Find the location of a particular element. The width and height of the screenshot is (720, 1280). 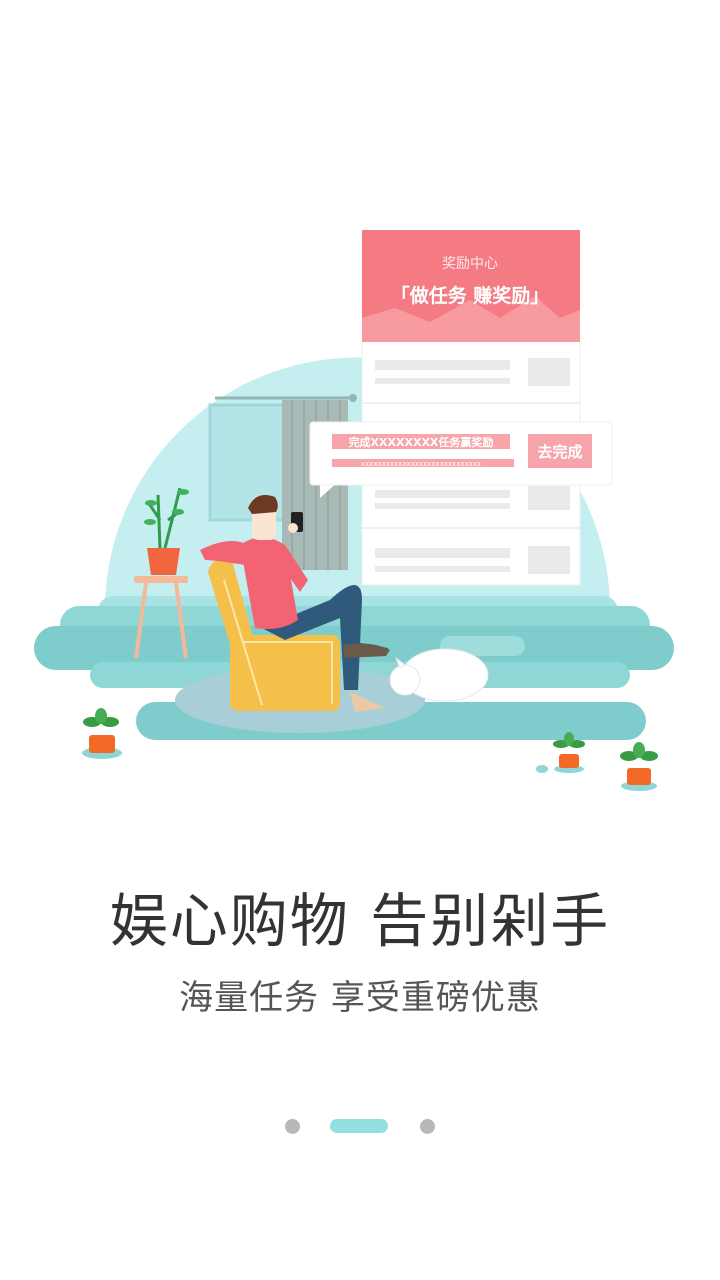

page-headline: 娱心购物 告别剁手 is located at coordinates (360, 921).